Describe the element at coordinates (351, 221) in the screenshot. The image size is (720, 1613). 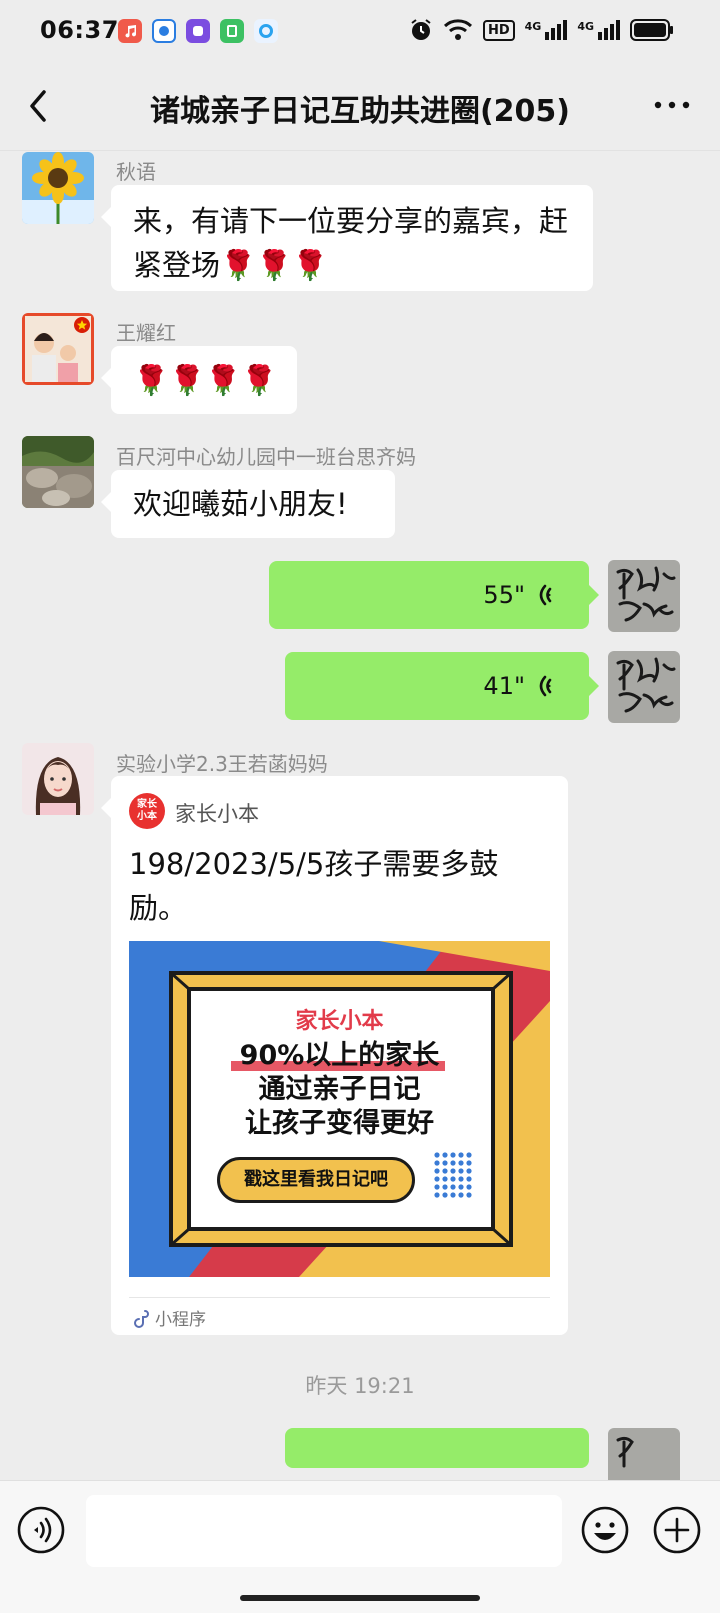
I see `message-text: 来，有请下一位要分享的嘉宾，赶` at that location.